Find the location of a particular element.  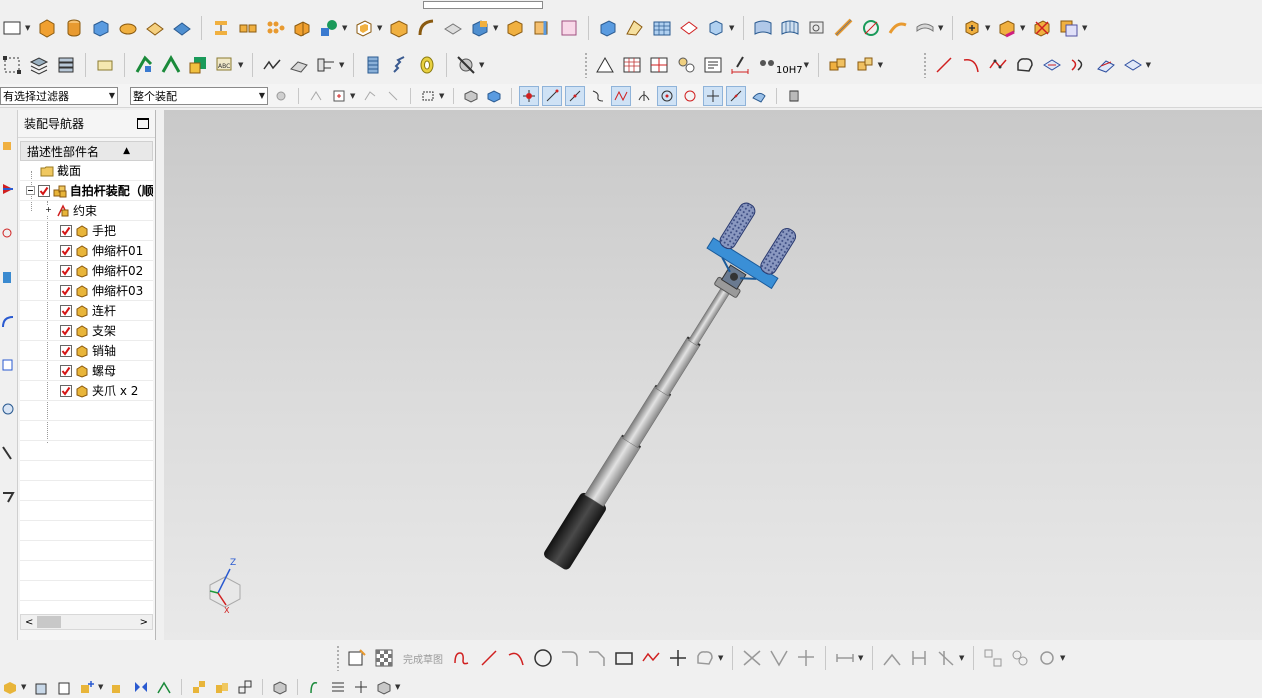

tree-item-part-rod-02: 伸缩杆02 is located at coordinates (86, 271).